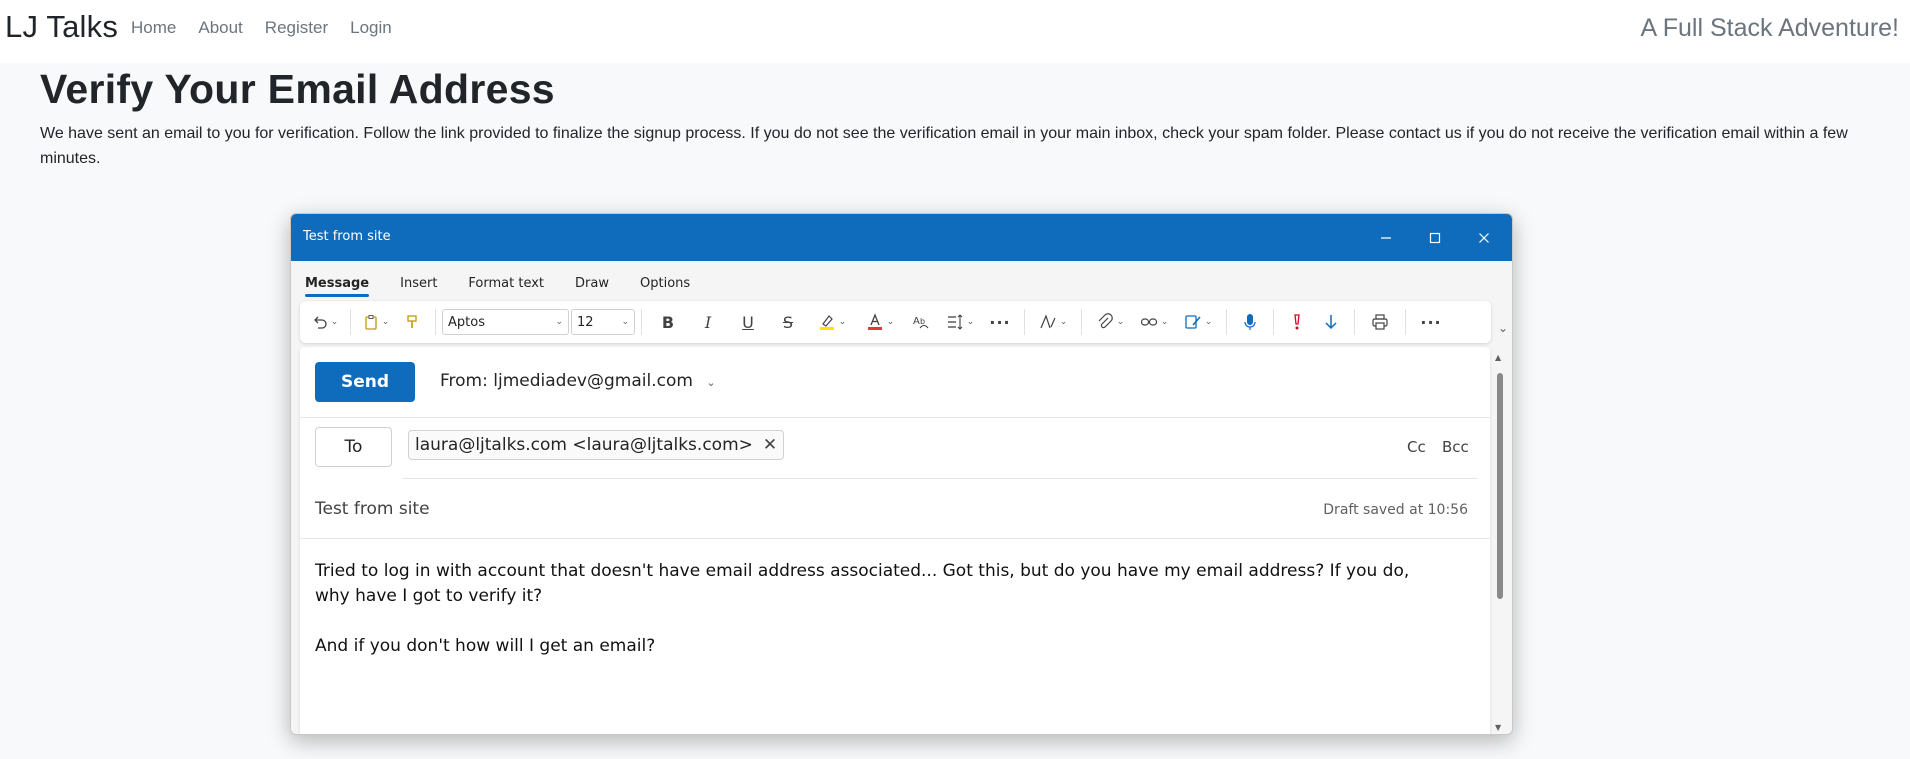 The width and height of the screenshot is (1910, 759). I want to click on signature-icon: ⌄, so click(1198, 322).